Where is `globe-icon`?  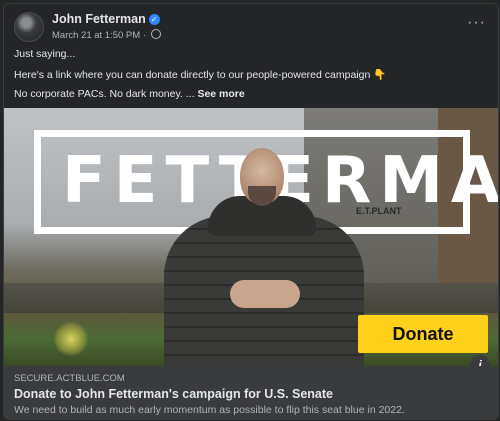
globe-icon is located at coordinates (155, 34).